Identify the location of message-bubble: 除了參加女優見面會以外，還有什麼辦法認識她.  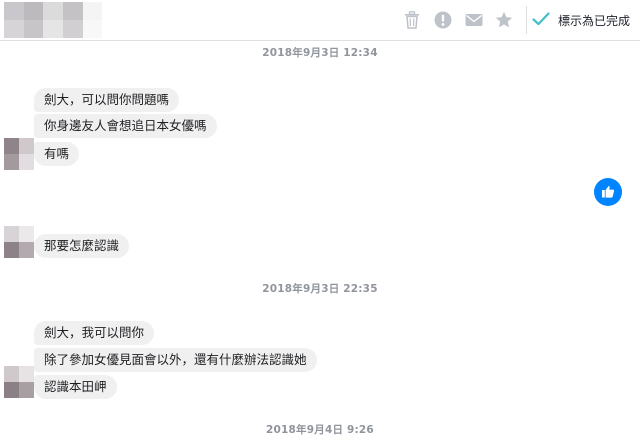
(175, 360).